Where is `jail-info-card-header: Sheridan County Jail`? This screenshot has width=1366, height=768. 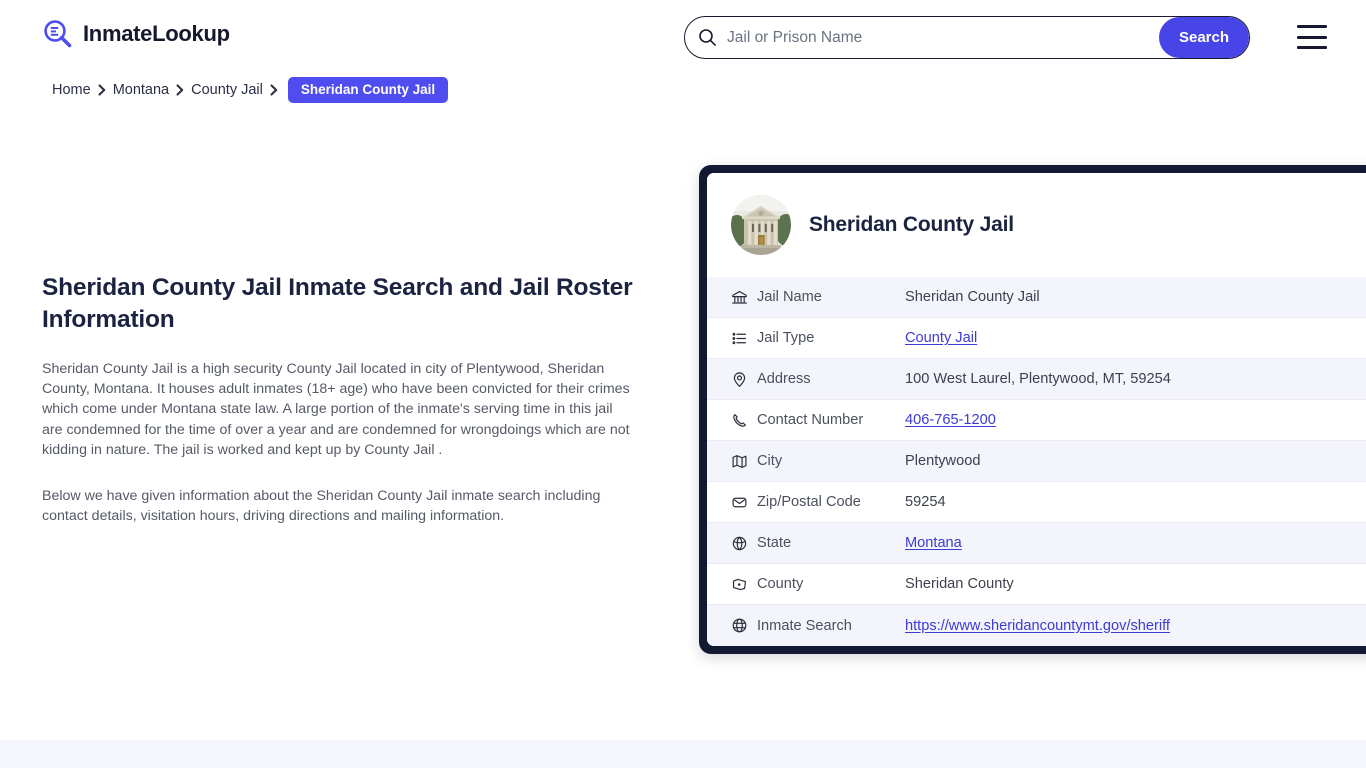
jail-info-card-header: Sheridan County Jail is located at coordinates (1036, 225).